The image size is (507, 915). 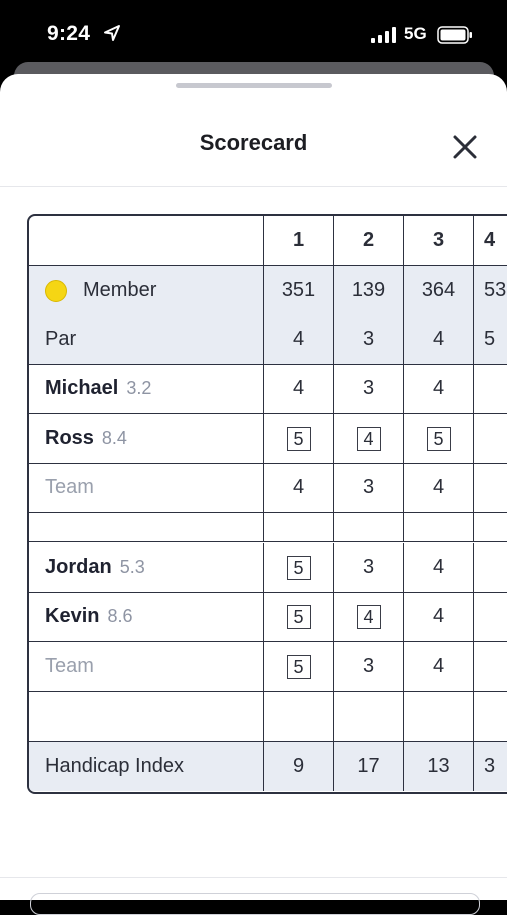 I want to click on tee-color-dot, so click(x=56, y=290).